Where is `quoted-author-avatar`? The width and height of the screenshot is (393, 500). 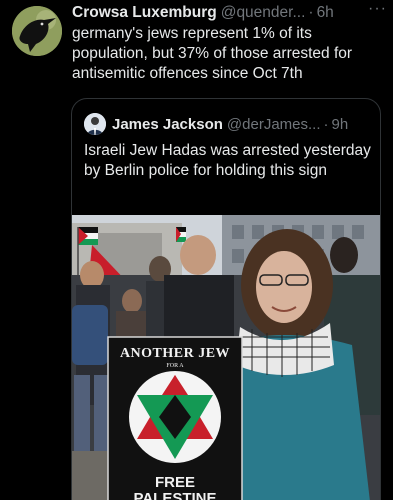
quoted-author-avatar is located at coordinates (95, 124).